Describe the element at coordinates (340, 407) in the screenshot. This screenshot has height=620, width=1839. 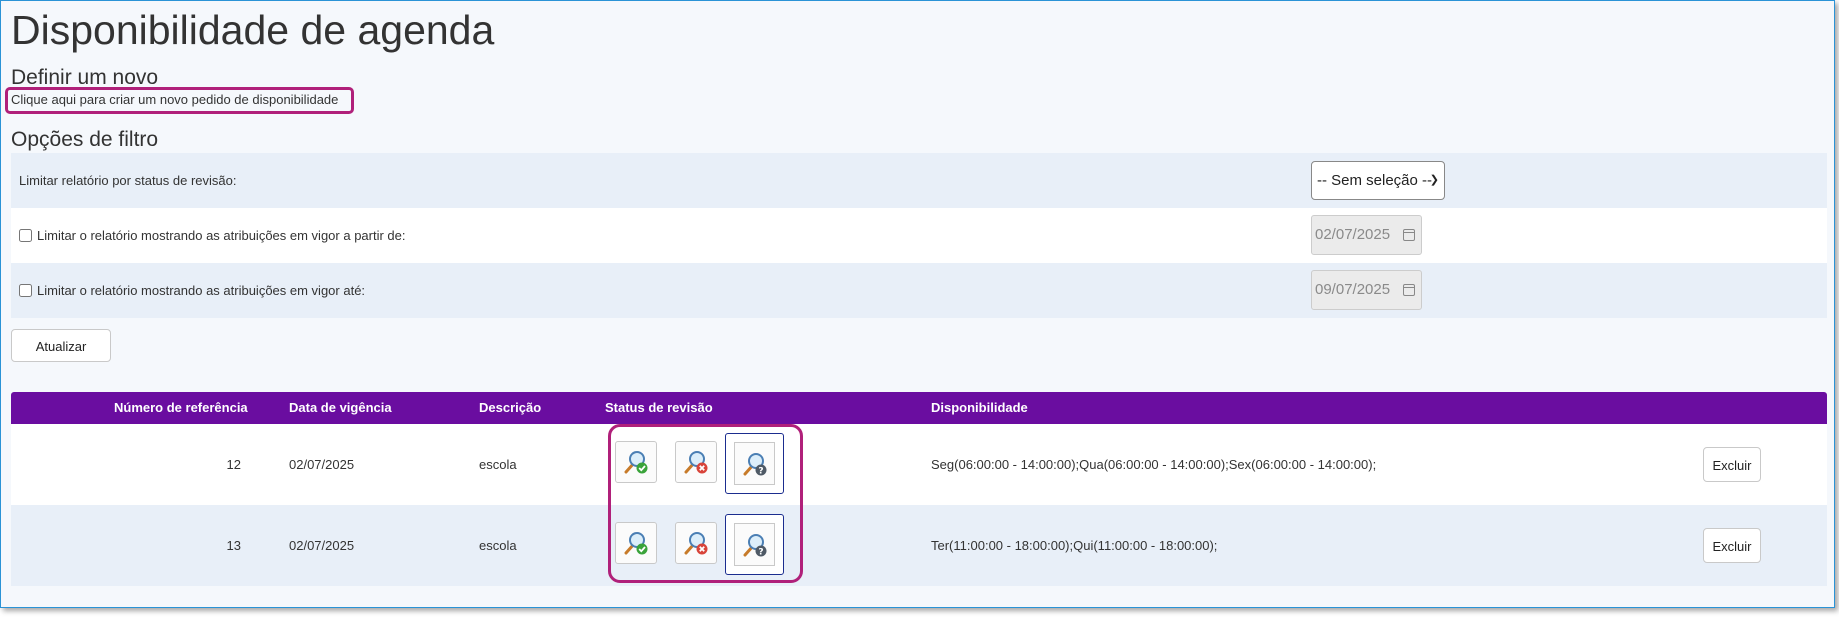
I see `col-date: Data de vigência` at that location.